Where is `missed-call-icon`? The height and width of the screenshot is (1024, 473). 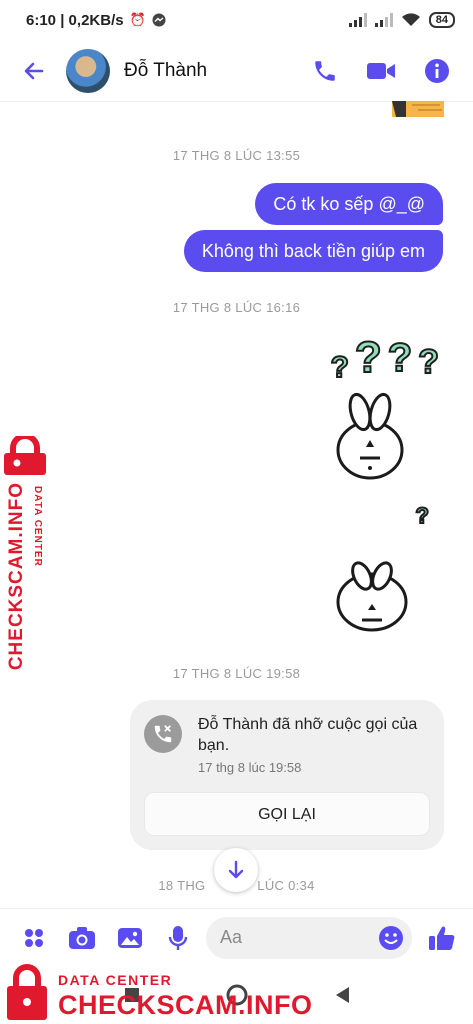 missed-call-icon is located at coordinates (163, 734).